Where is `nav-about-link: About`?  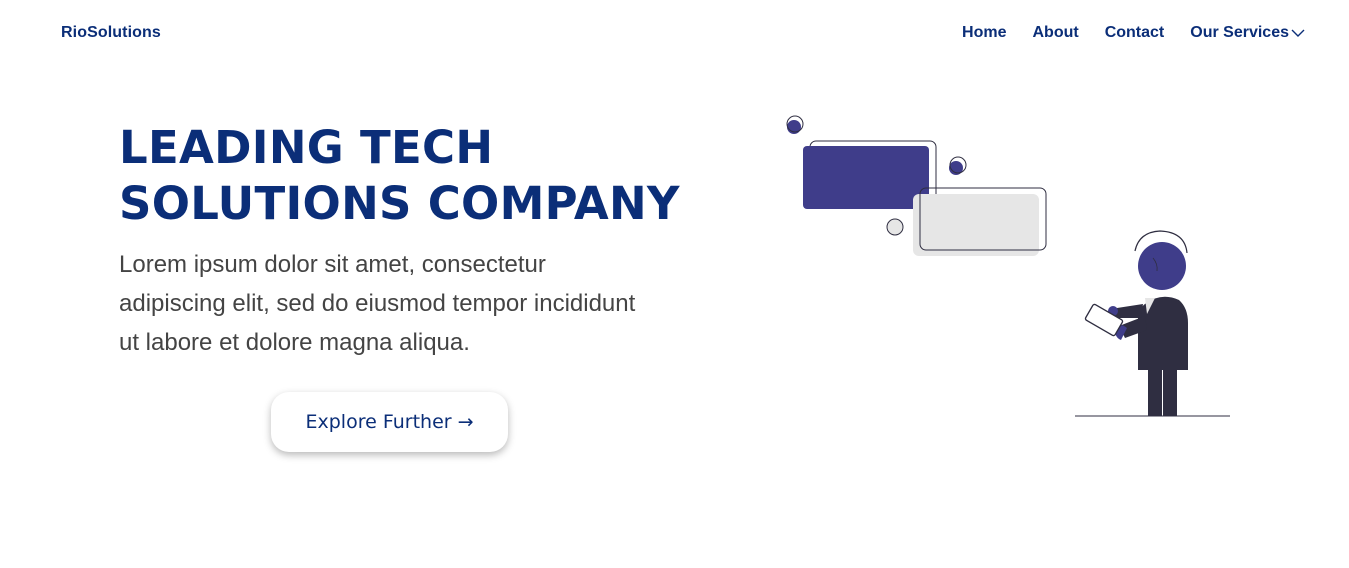 nav-about-link: About is located at coordinates (1056, 33).